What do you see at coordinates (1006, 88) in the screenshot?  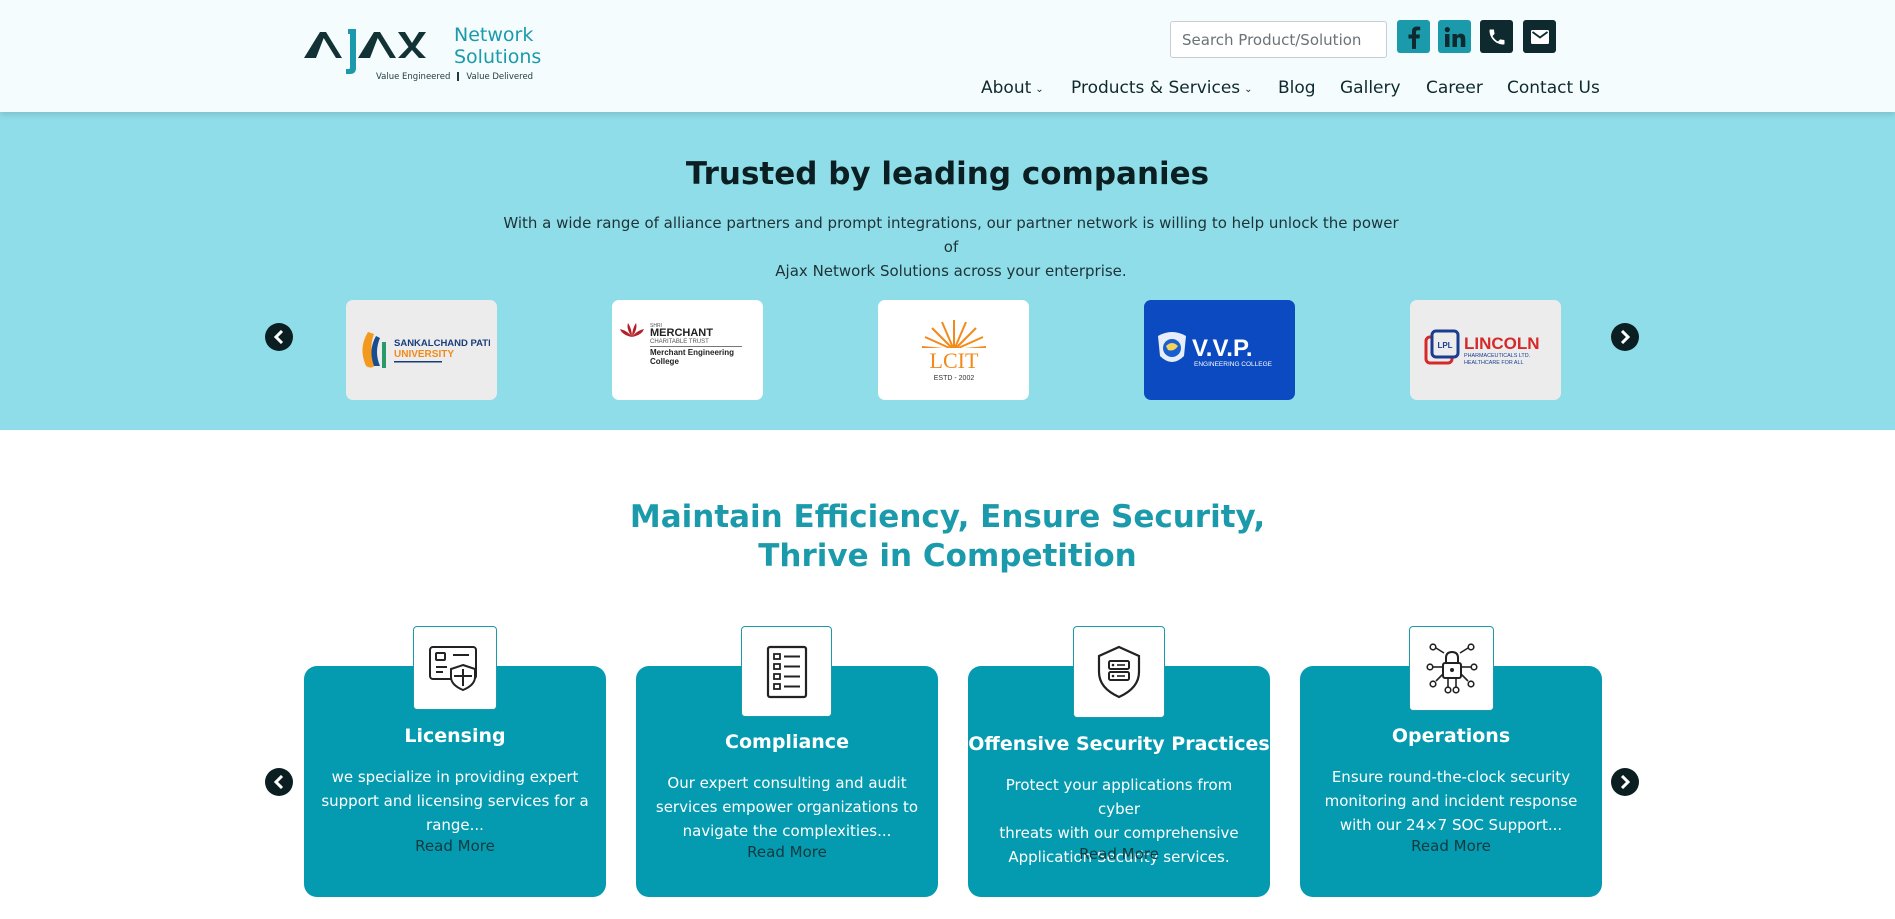 I see `nav-about-label: About` at bounding box center [1006, 88].